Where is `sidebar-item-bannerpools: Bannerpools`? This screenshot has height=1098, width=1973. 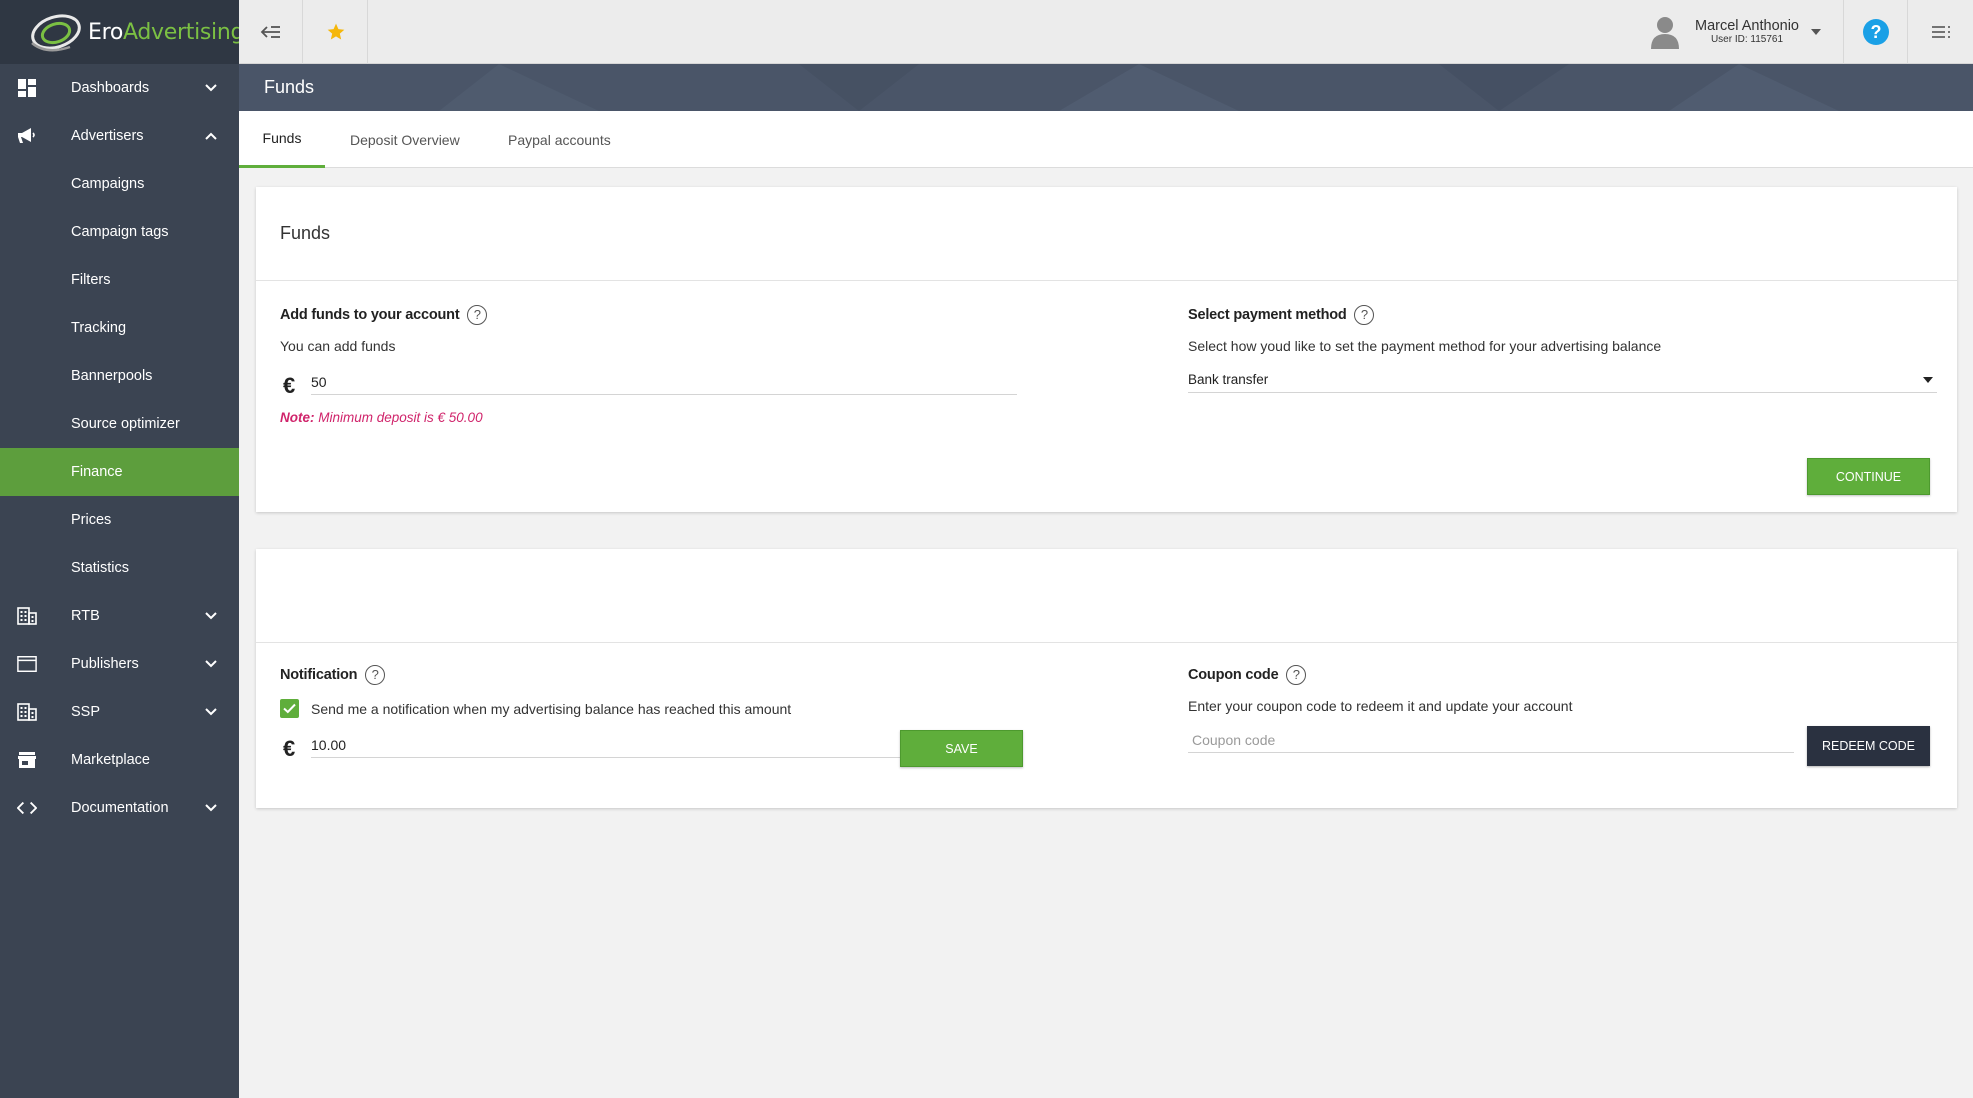
sidebar-item-bannerpools: Bannerpools is located at coordinates (119, 376).